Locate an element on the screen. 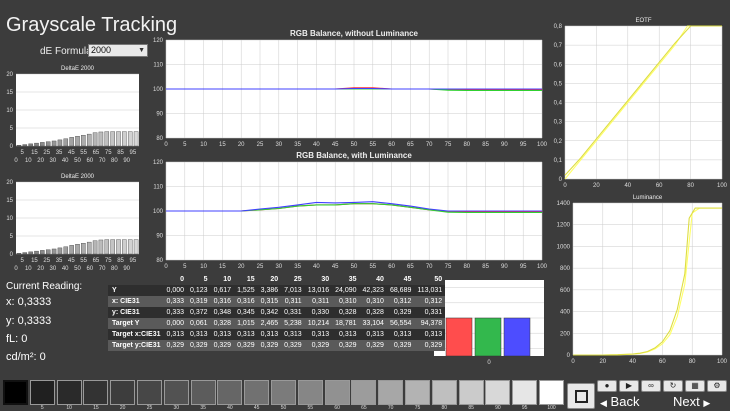 The width and height of the screenshot is (730, 411). gray-patch-label: 10 is located at coordinates (69, 408).